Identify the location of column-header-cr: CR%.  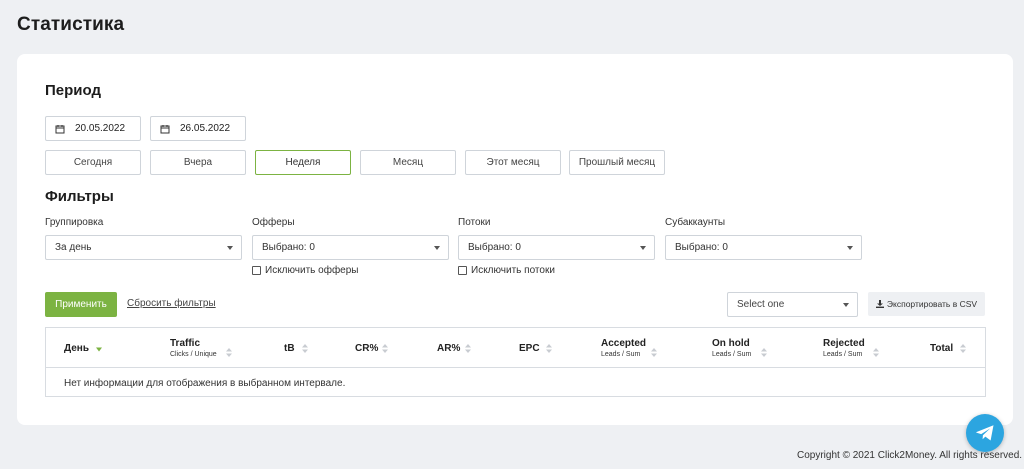
(366, 348).